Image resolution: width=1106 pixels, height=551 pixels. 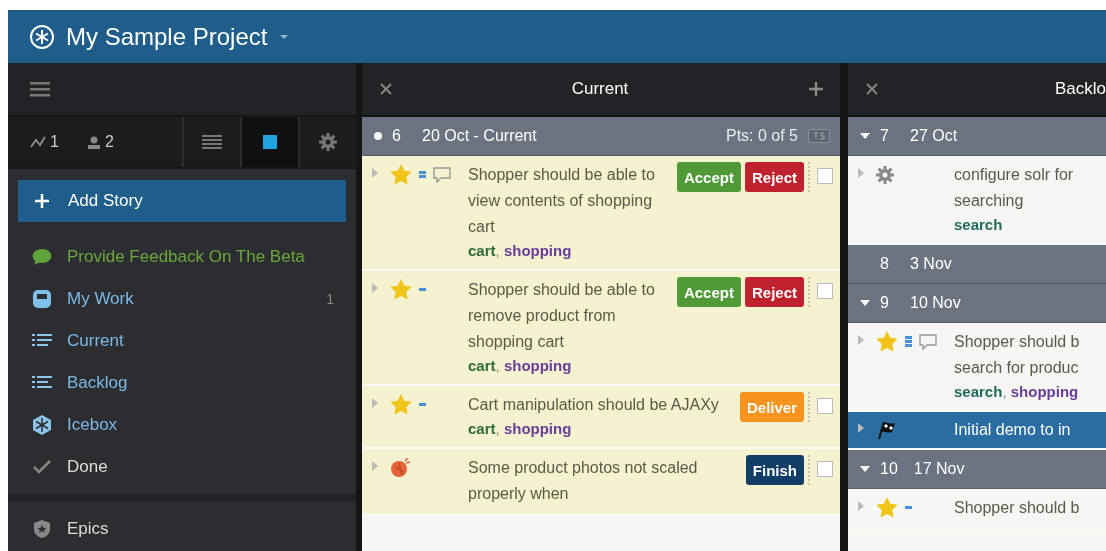 What do you see at coordinates (601, 136) in the screenshot?
I see `iteration-header: 6 20 Oct - Current Pts: 0 of 5` at bounding box center [601, 136].